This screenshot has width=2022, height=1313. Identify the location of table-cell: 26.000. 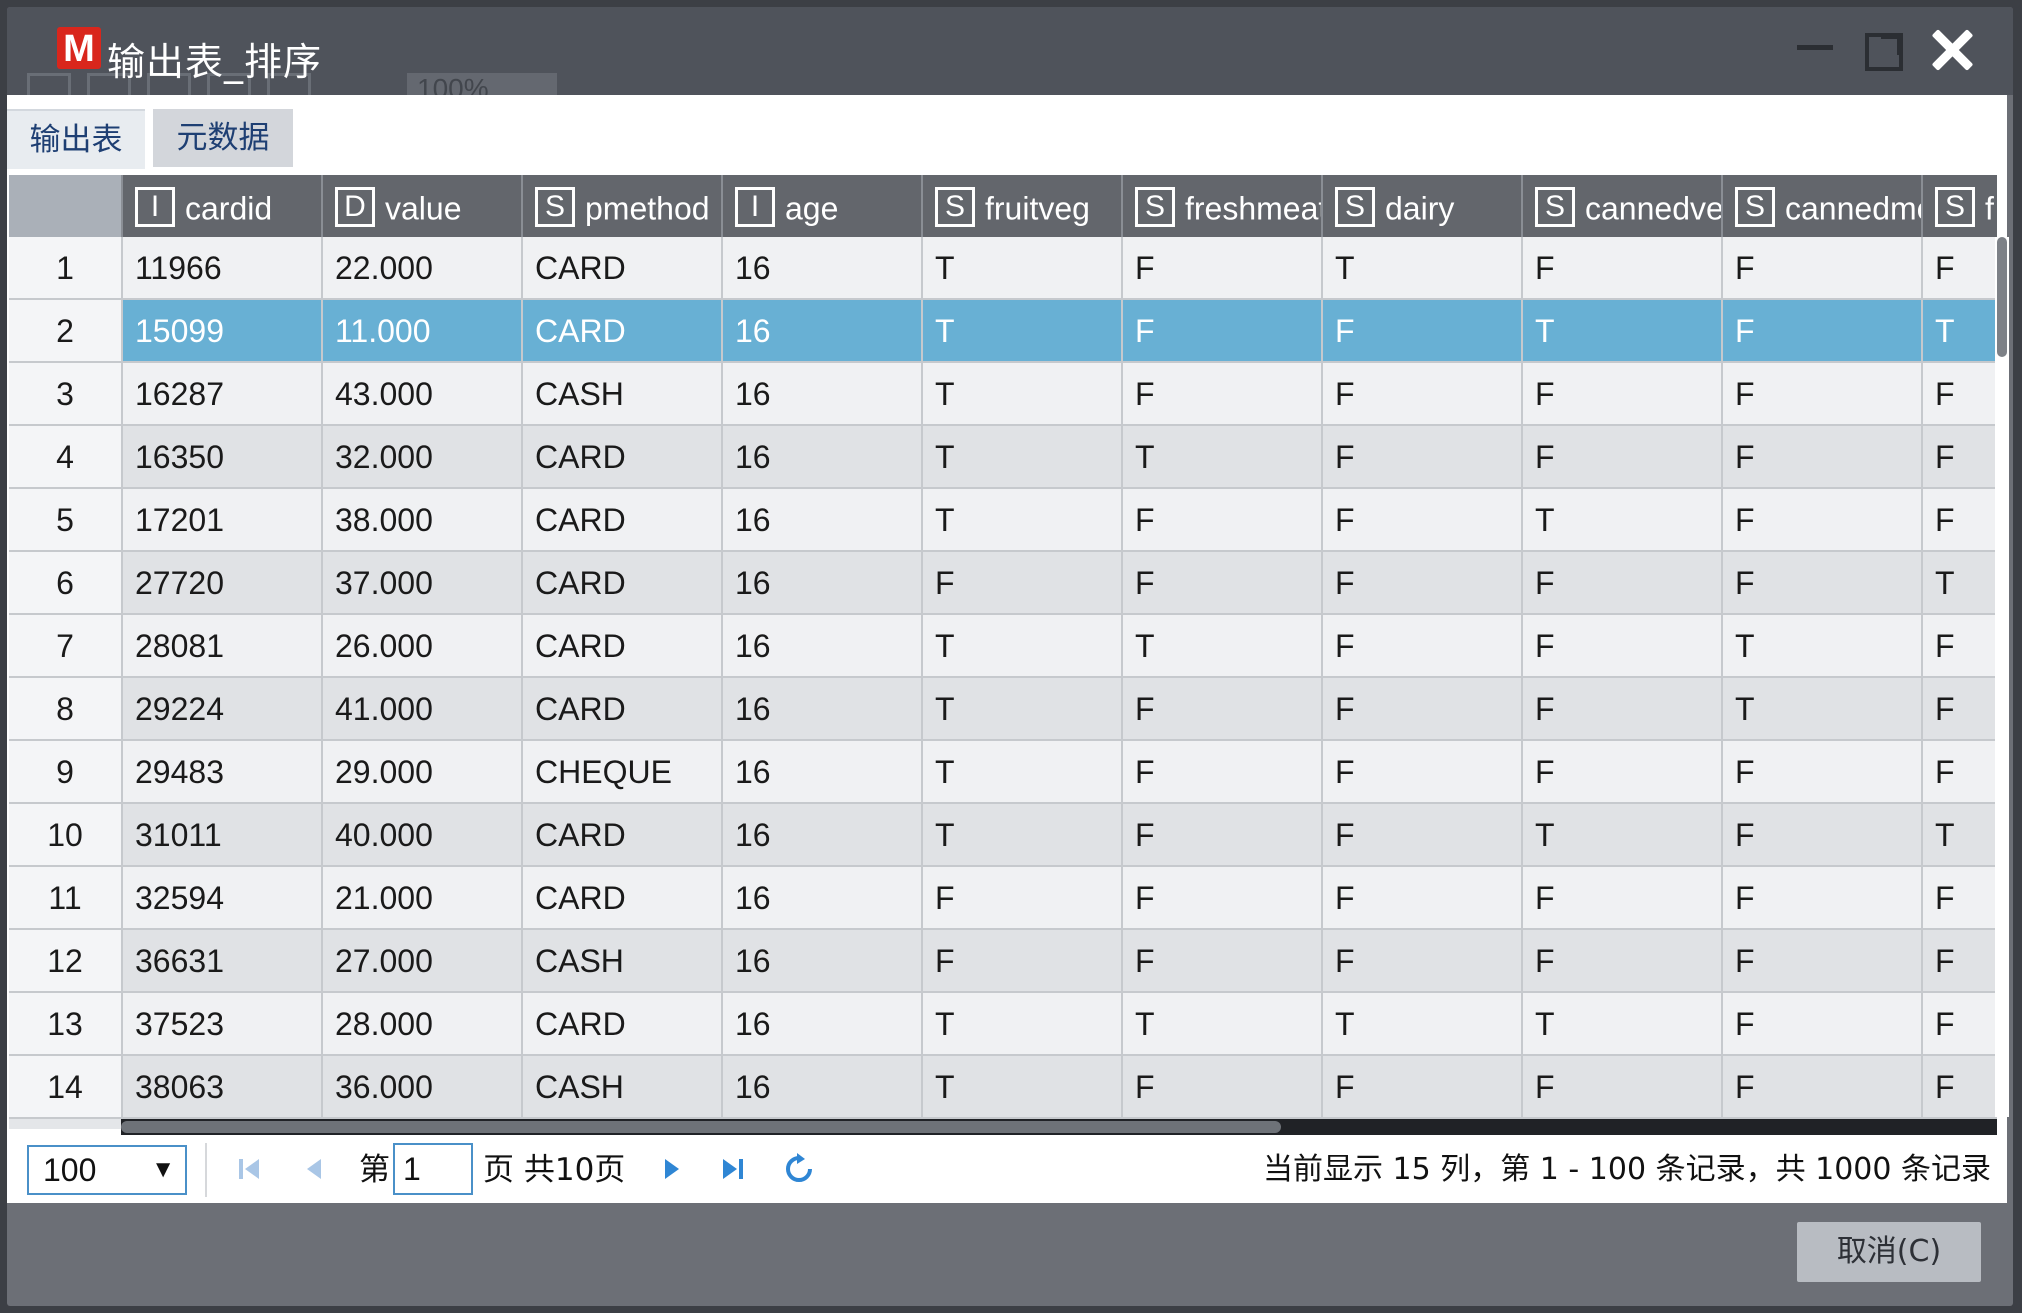
(423, 646).